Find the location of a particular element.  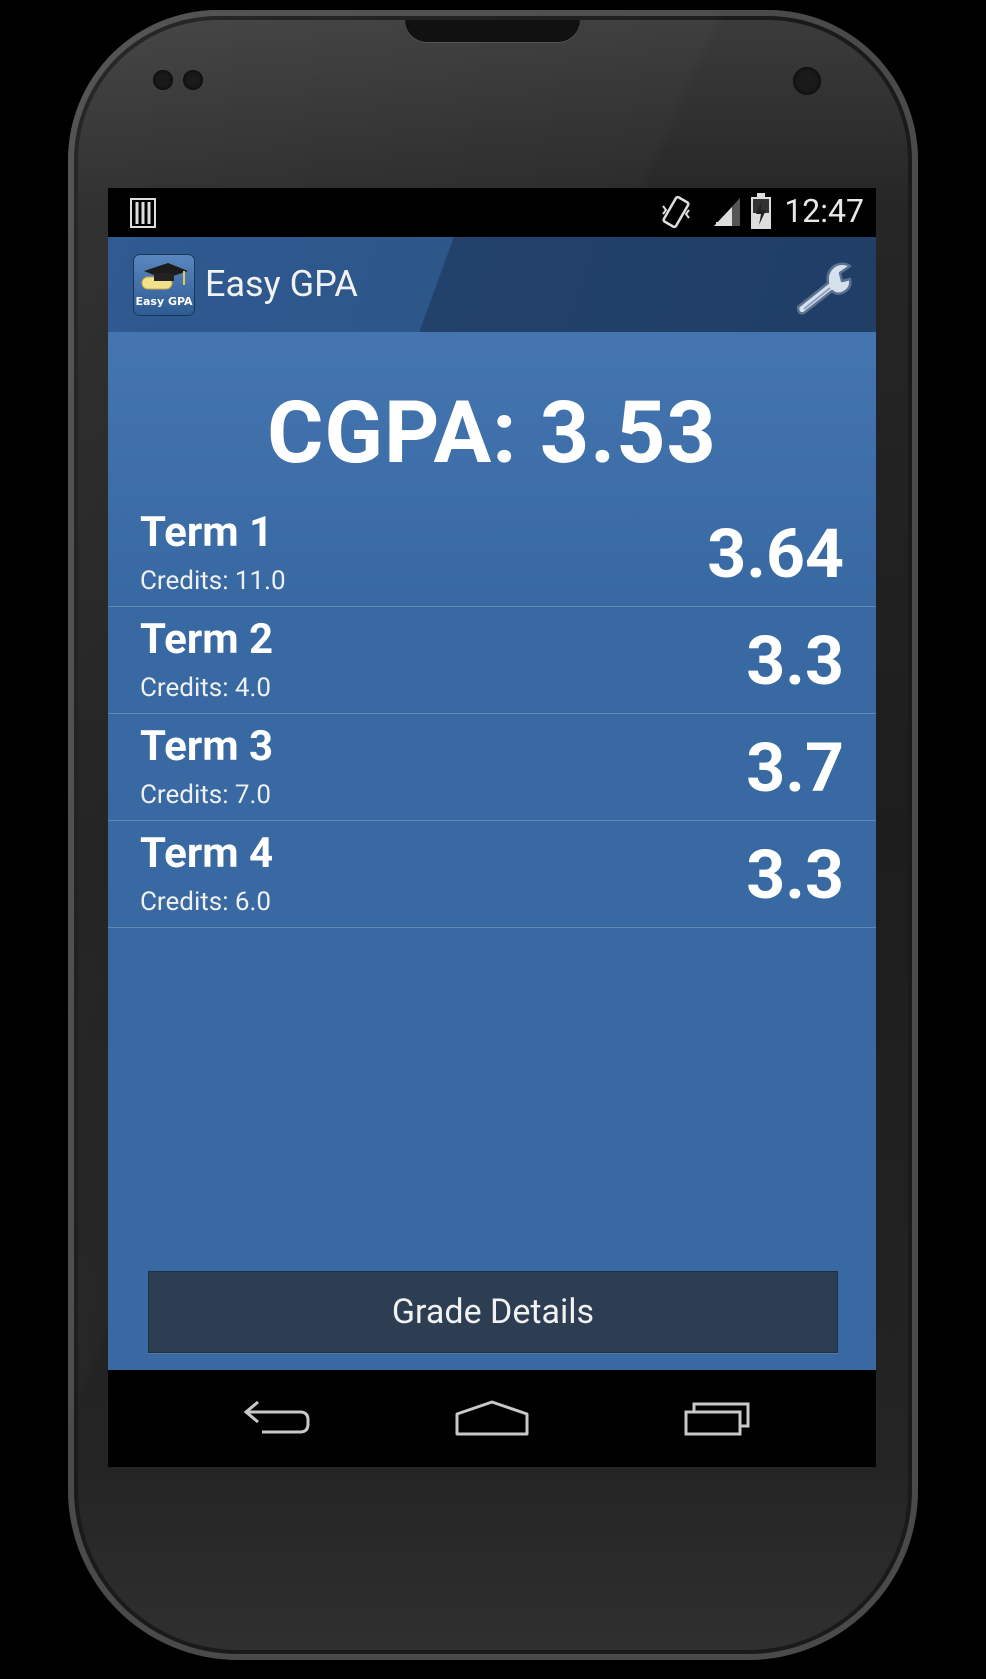

wrench-icon is located at coordinates (824, 288).